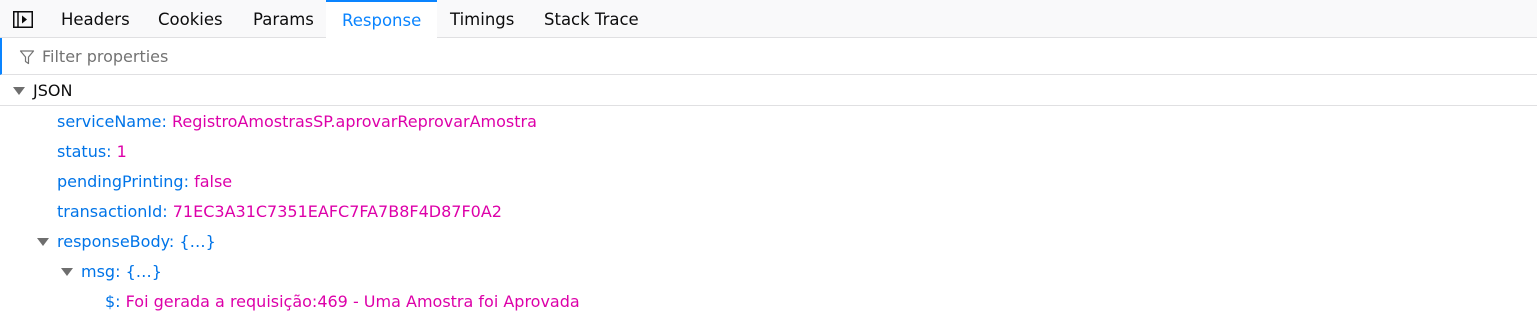  Describe the element at coordinates (482, 19) in the screenshot. I see `tab-timings: Timings` at that location.